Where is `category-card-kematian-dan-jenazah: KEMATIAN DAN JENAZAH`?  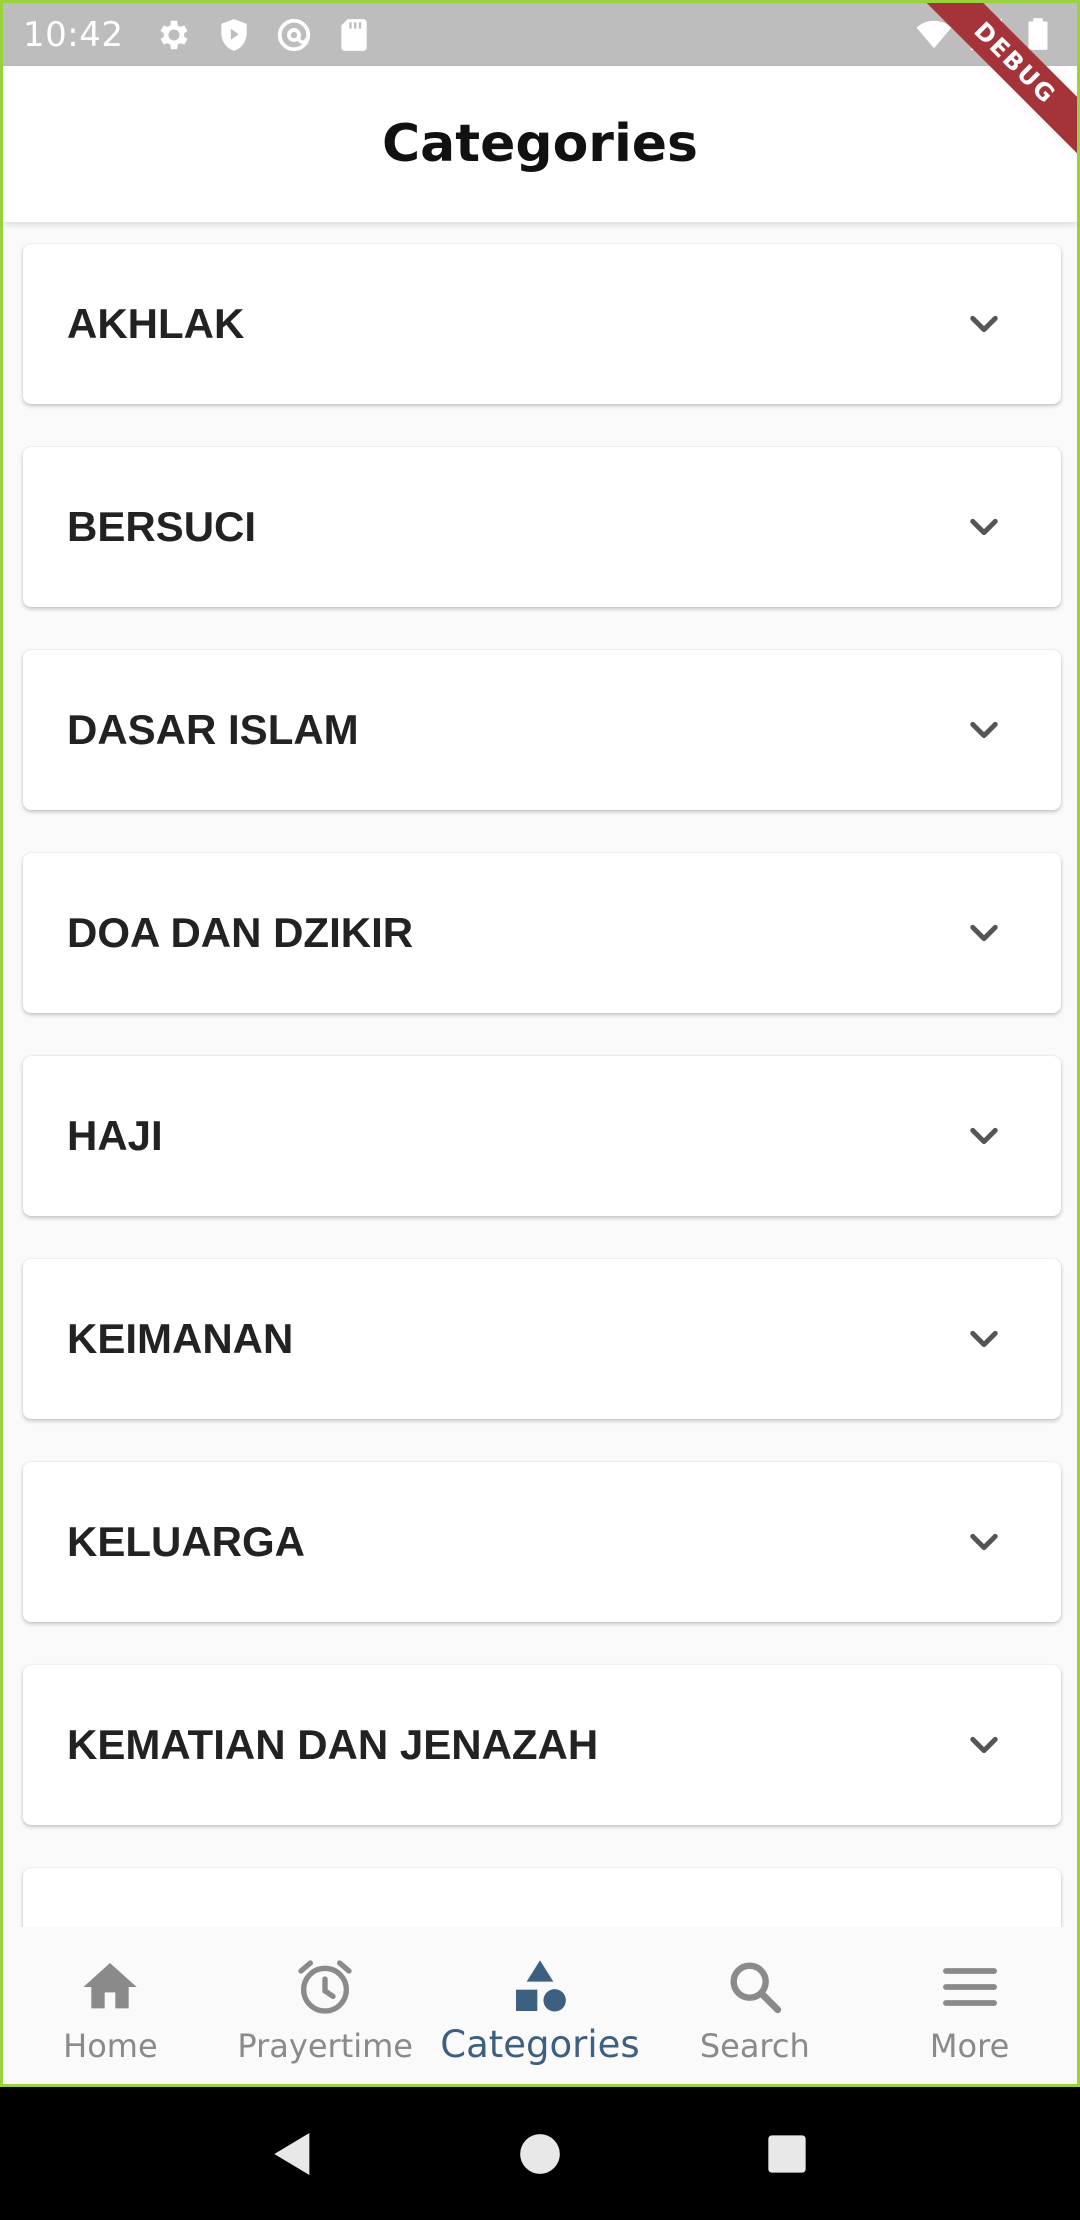 category-card-kematian-dan-jenazah: KEMATIAN DAN JENAZAH is located at coordinates (542, 1745).